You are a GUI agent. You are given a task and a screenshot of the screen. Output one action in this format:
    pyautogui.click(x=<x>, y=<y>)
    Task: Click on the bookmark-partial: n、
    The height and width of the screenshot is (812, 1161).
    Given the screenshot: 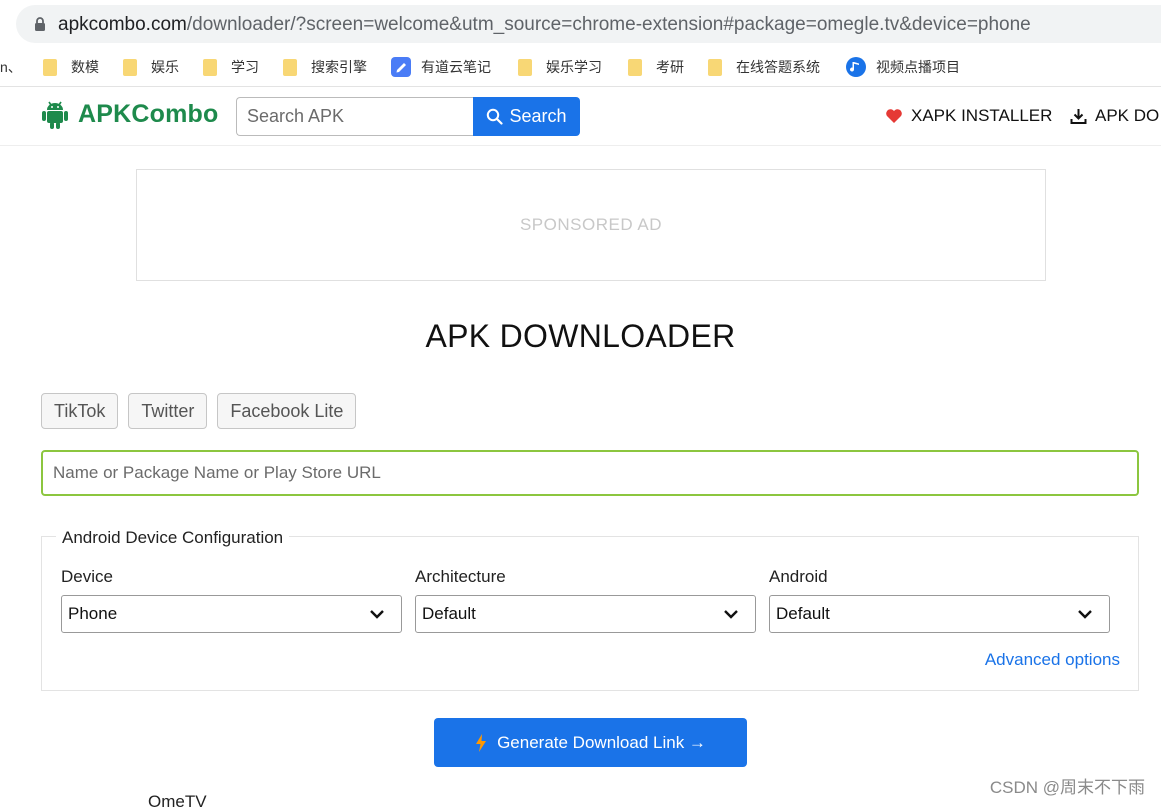 What is the action you would take?
    pyautogui.click(x=11, y=67)
    